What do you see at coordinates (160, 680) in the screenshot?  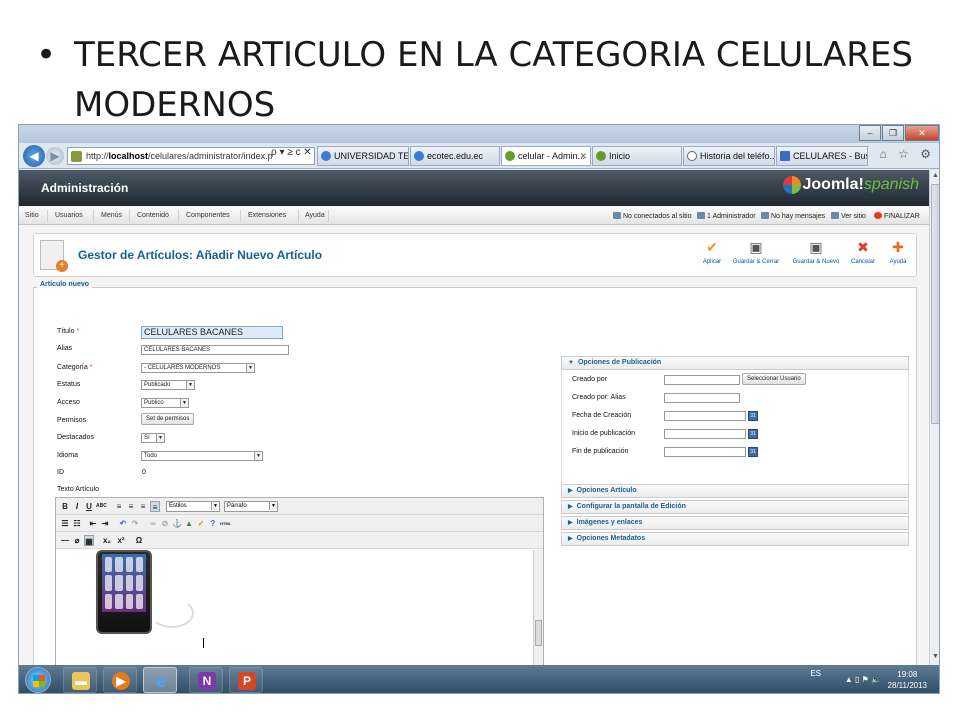 I see `taskbar-internet-explorer: e` at bounding box center [160, 680].